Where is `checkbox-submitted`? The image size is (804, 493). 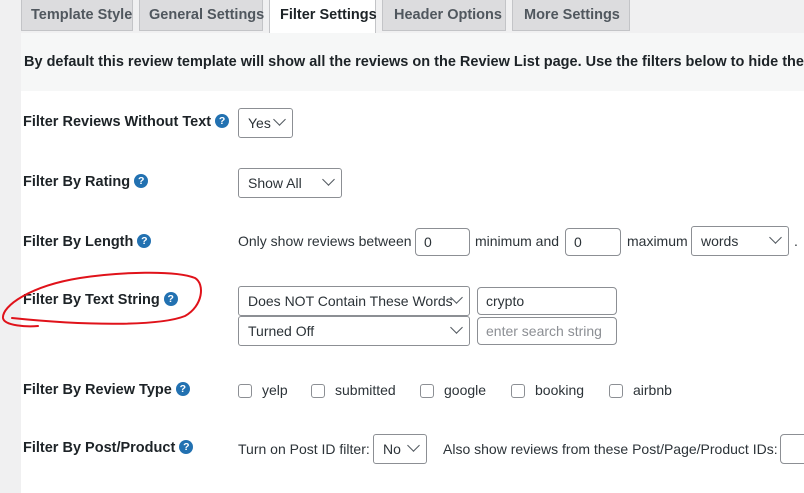
checkbox-submitted is located at coordinates (318, 391).